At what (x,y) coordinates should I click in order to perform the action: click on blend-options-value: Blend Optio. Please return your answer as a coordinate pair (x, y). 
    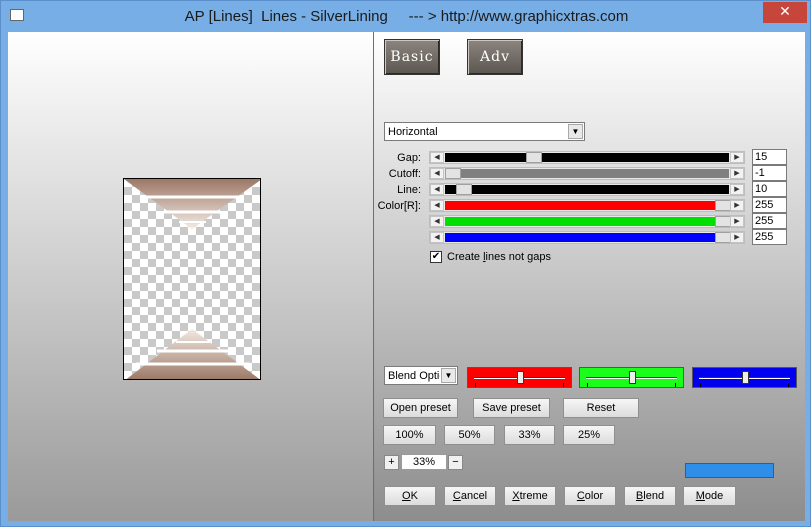
    Looking at the image, I should click on (414, 376).